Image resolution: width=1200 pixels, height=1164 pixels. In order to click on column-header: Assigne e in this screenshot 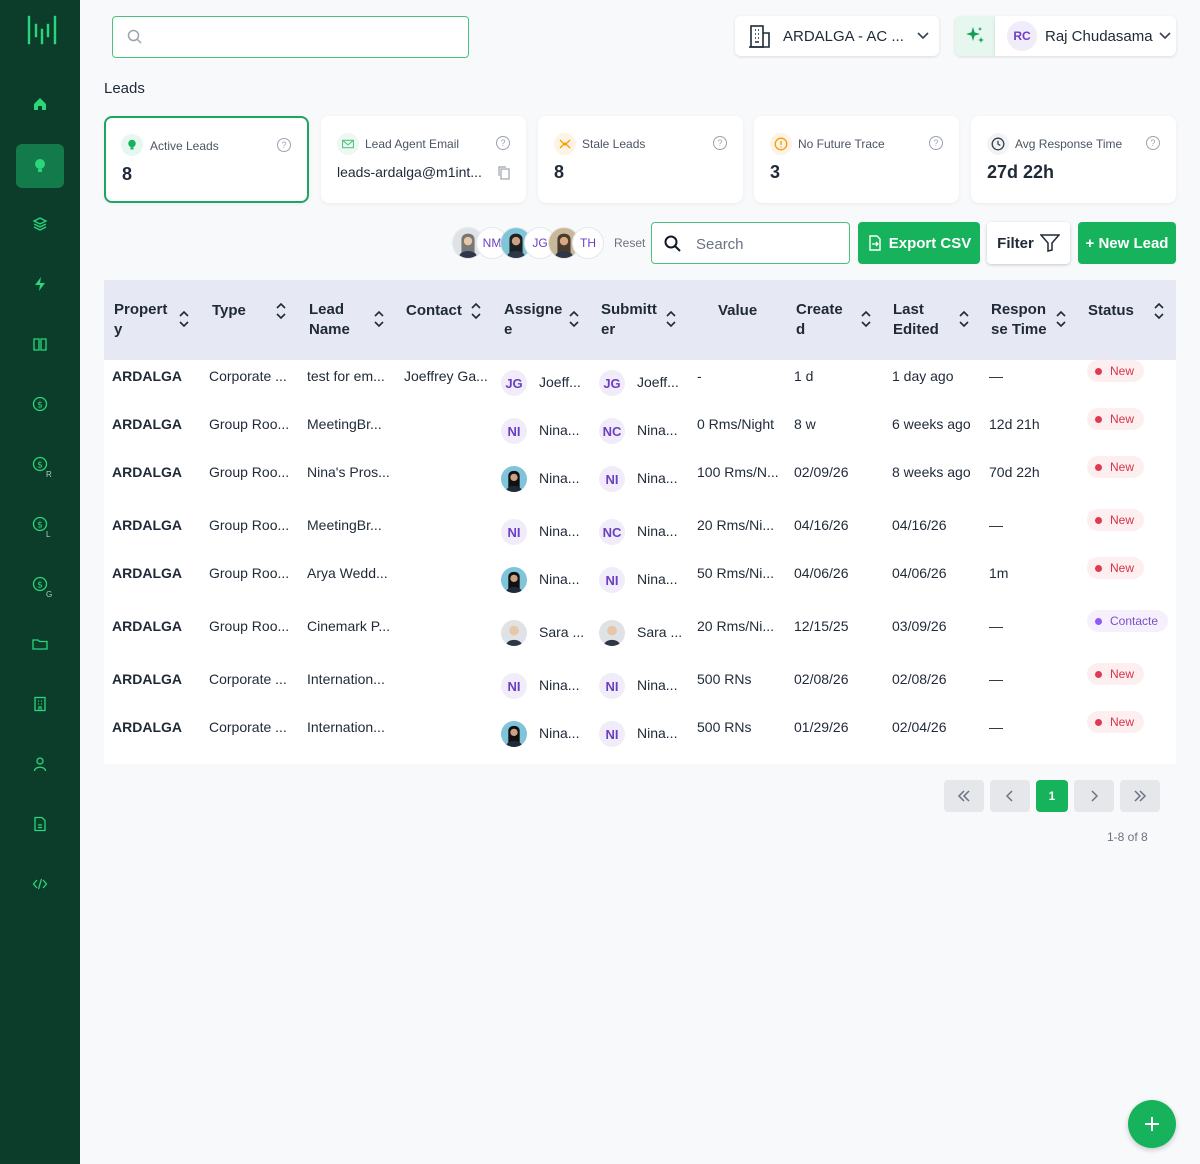, I will do `click(533, 320)`.